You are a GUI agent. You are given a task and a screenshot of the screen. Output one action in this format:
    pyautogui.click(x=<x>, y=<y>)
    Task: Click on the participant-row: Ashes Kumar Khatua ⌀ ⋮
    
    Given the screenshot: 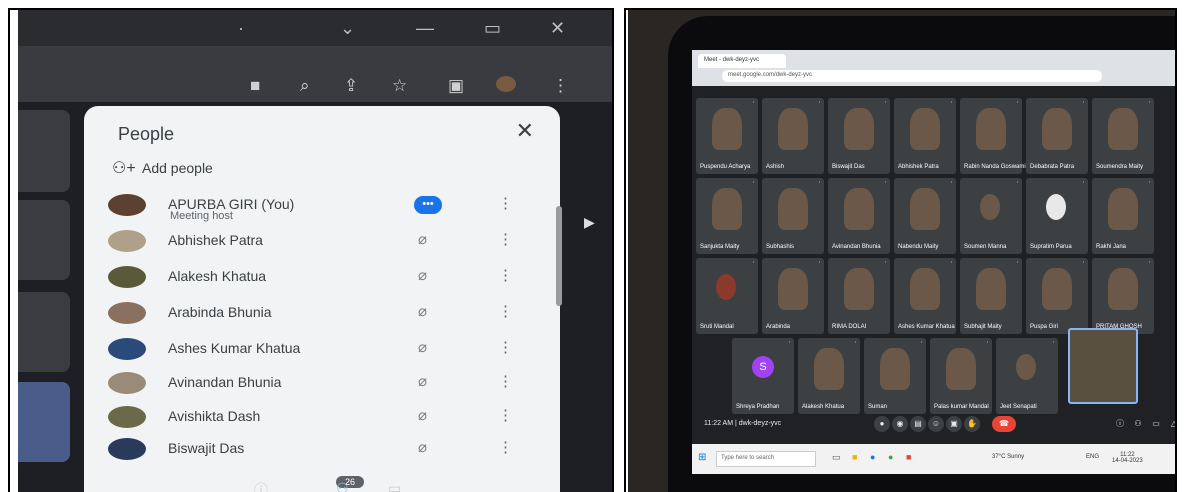 What is the action you would take?
    pyautogui.click(x=318, y=351)
    